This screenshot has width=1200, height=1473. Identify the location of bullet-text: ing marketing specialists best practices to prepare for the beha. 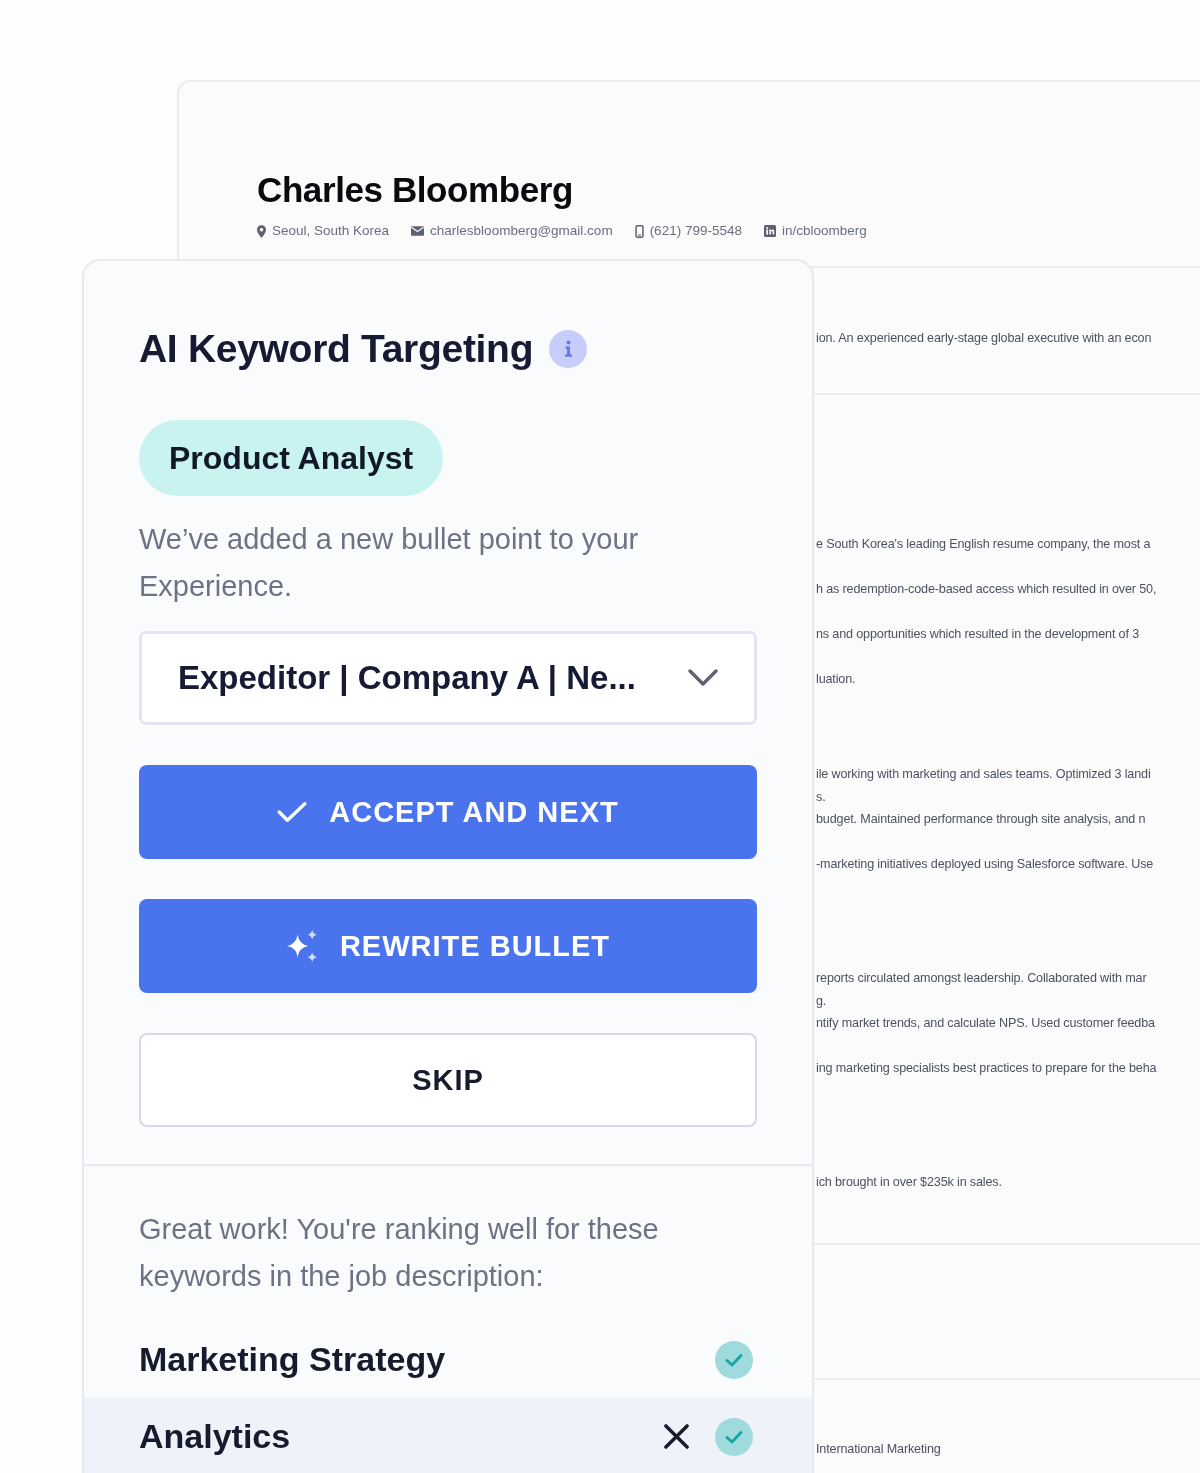
(987, 1068).